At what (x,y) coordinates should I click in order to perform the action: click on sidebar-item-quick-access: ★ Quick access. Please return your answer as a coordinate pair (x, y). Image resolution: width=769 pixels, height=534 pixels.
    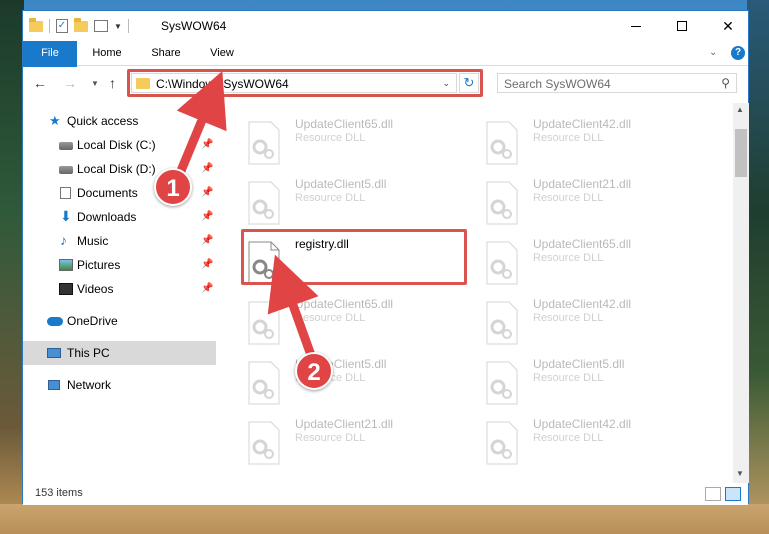
    Looking at the image, I should click on (119, 121).